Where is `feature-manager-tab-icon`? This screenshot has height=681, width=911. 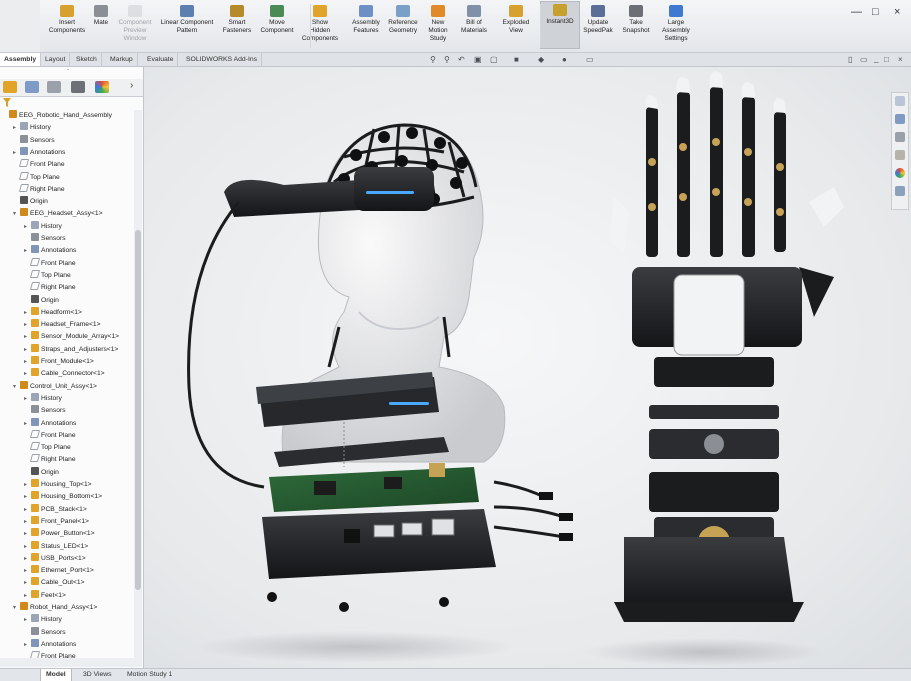 feature-manager-tab-icon is located at coordinates (10, 87).